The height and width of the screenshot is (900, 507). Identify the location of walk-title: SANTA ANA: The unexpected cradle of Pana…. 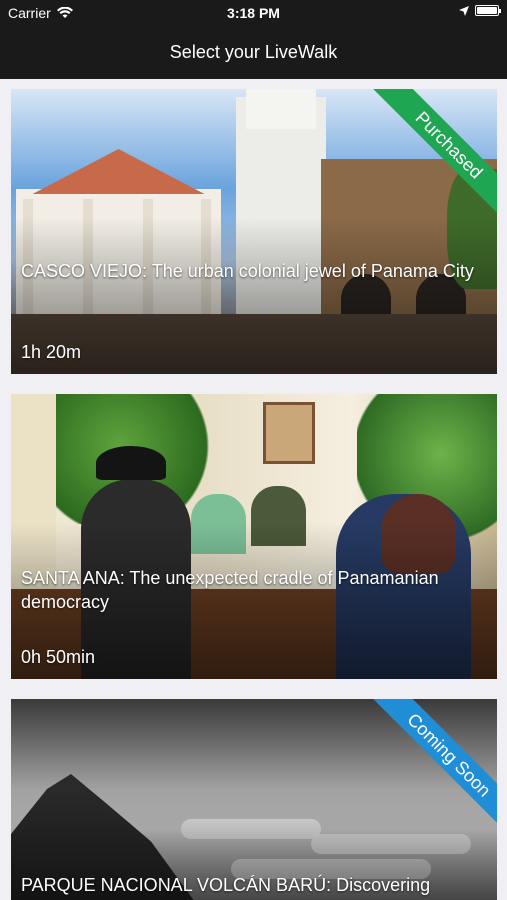
(230, 590).